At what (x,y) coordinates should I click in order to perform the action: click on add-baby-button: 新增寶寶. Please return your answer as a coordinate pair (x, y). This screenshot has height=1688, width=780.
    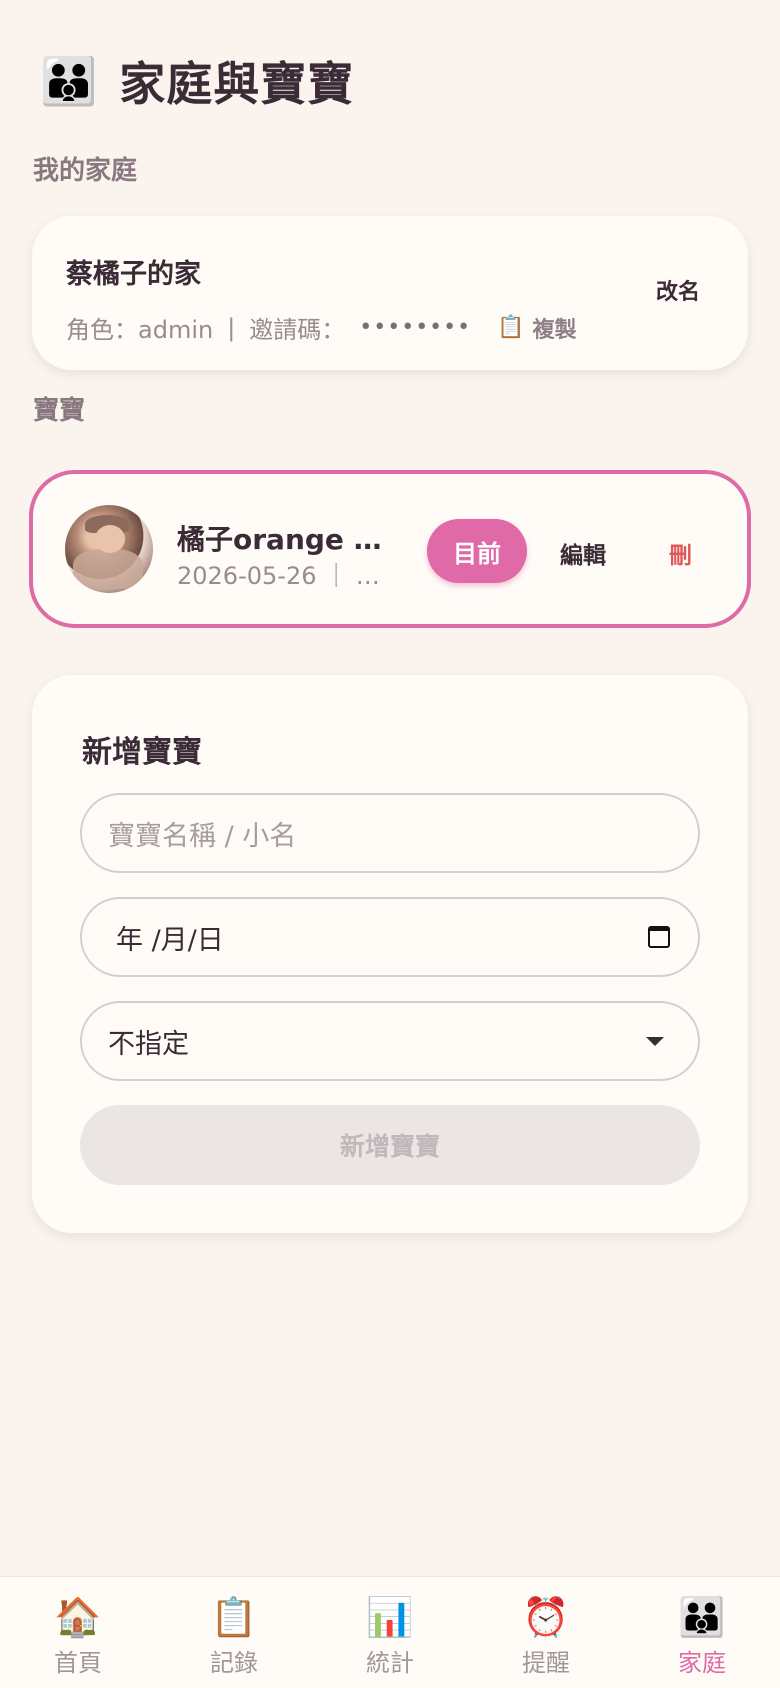
    Looking at the image, I should click on (390, 1145).